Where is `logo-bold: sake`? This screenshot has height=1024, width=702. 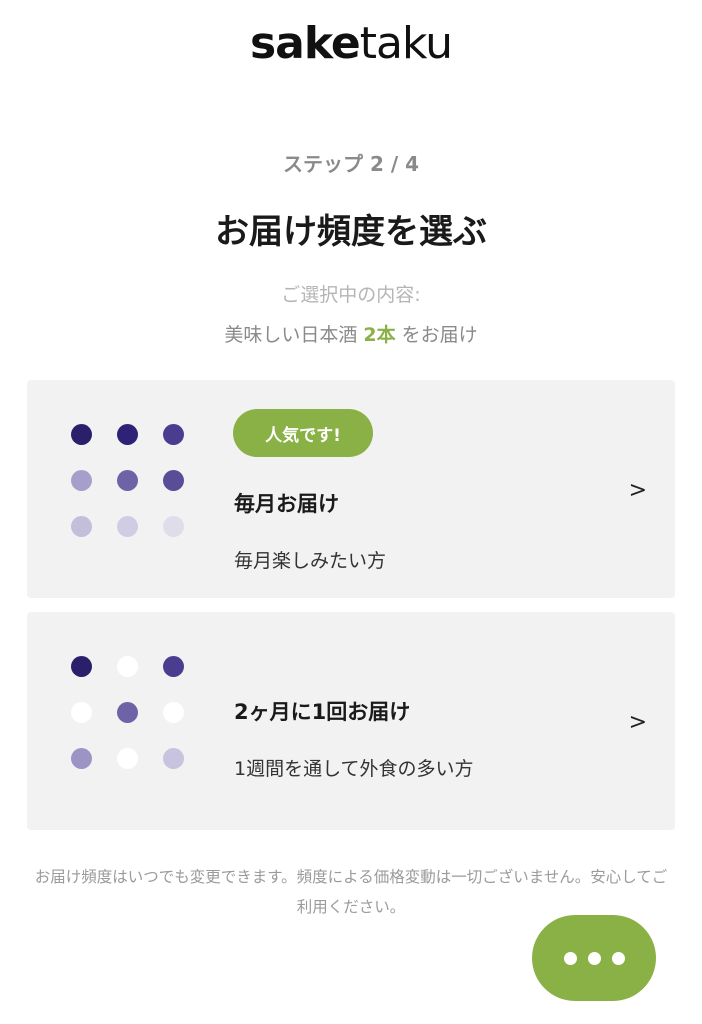 logo-bold: sake is located at coordinates (305, 43).